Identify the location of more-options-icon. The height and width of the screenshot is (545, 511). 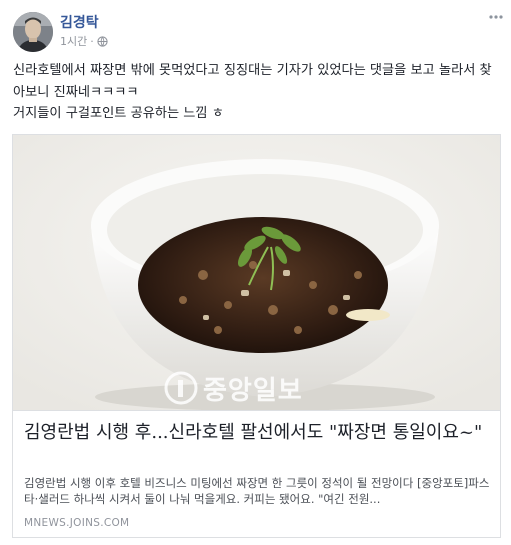
(496, 17).